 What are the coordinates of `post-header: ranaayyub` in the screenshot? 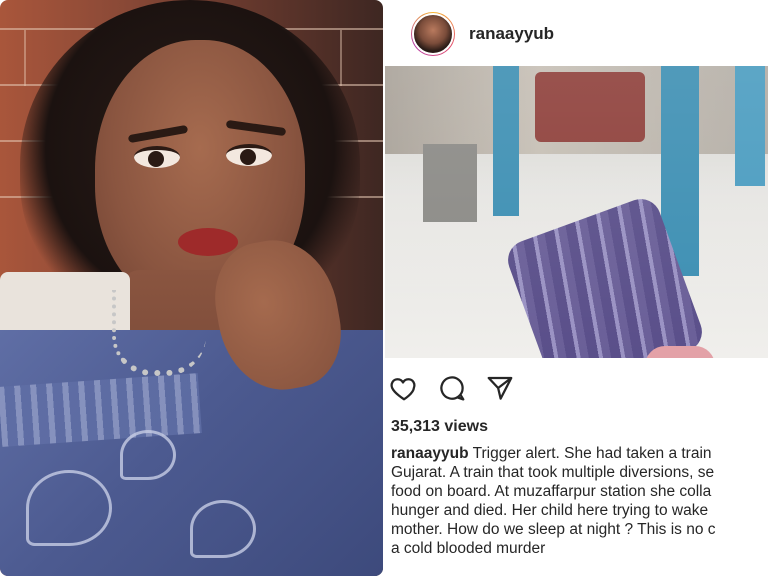 It's located at (575, 34).